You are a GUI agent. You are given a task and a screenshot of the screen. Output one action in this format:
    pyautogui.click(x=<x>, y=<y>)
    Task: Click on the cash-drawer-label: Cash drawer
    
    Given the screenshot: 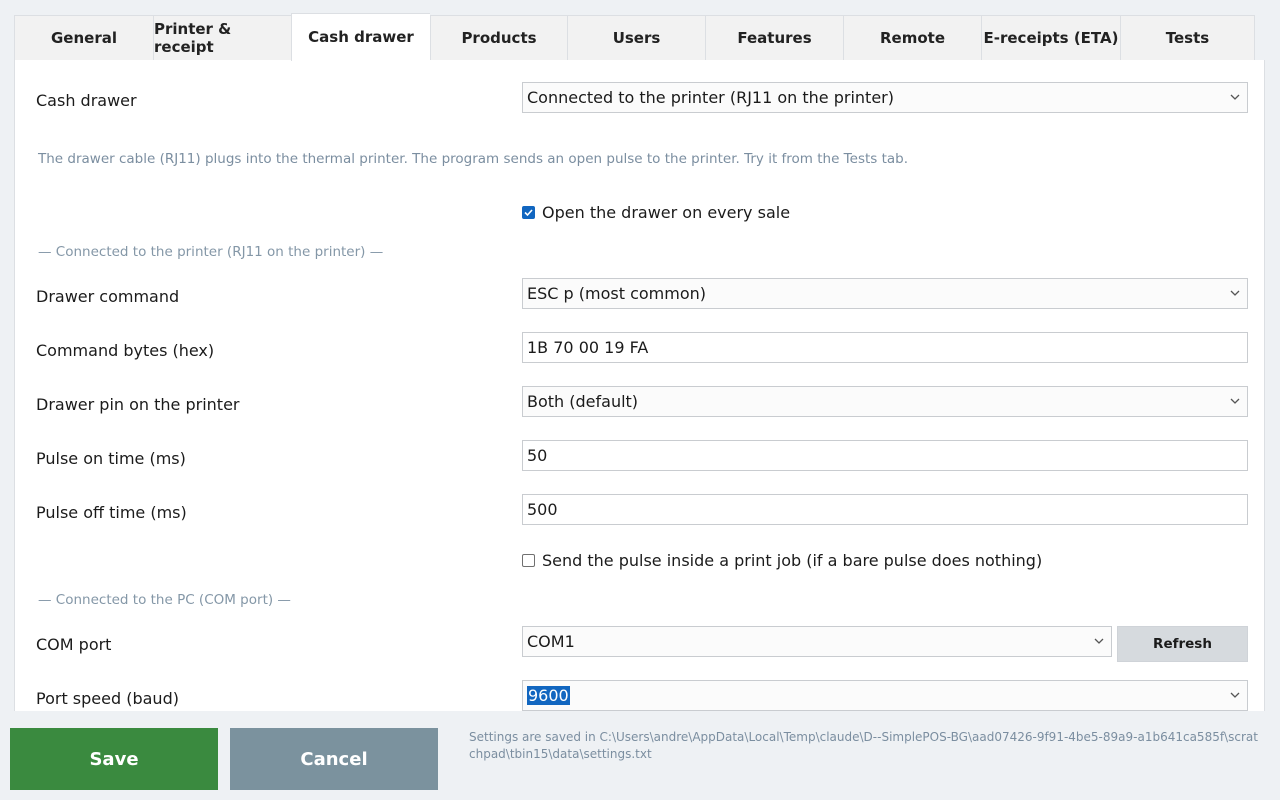 What is the action you would take?
    pyautogui.click(x=86, y=100)
    